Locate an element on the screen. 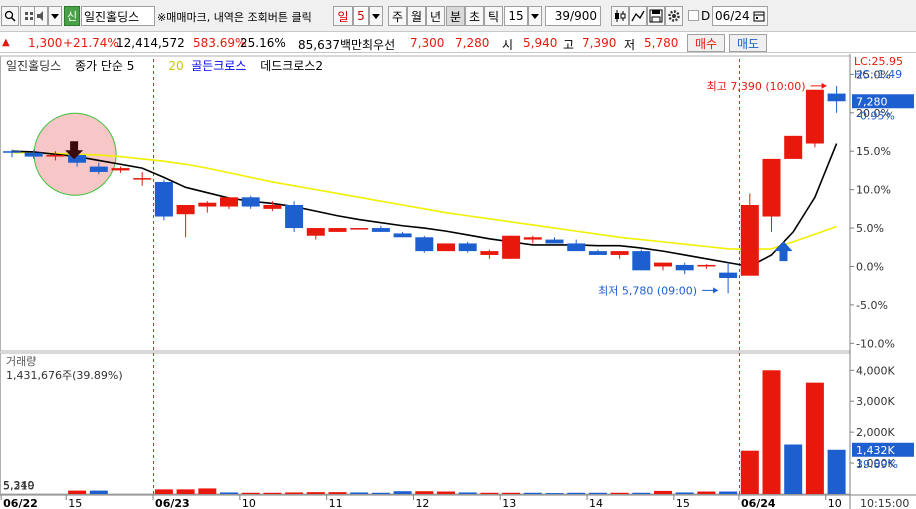 The image size is (916, 509). open-price: 5,940 is located at coordinates (540, 43).